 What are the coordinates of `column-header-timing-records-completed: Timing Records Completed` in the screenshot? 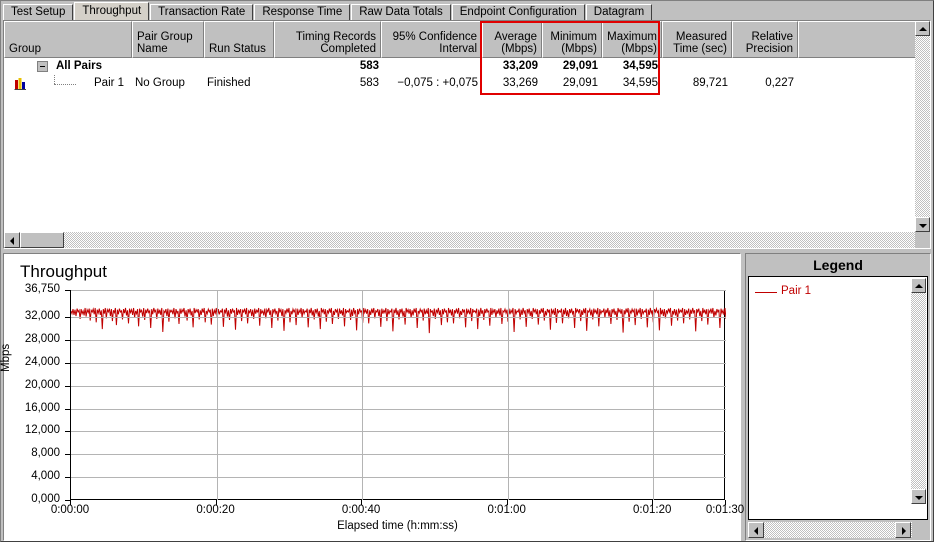 It's located at (327, 39).